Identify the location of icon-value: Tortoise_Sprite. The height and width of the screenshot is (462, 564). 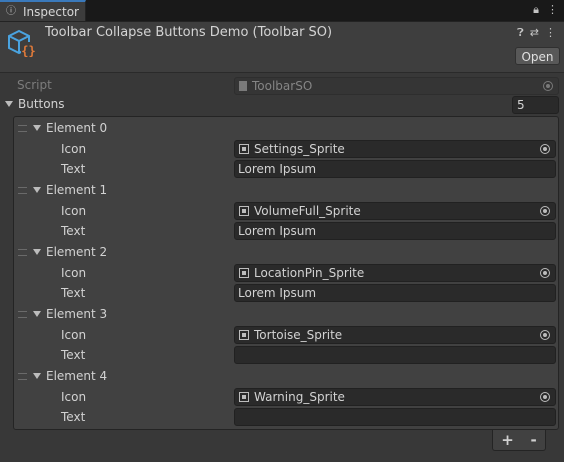
(298, 335).